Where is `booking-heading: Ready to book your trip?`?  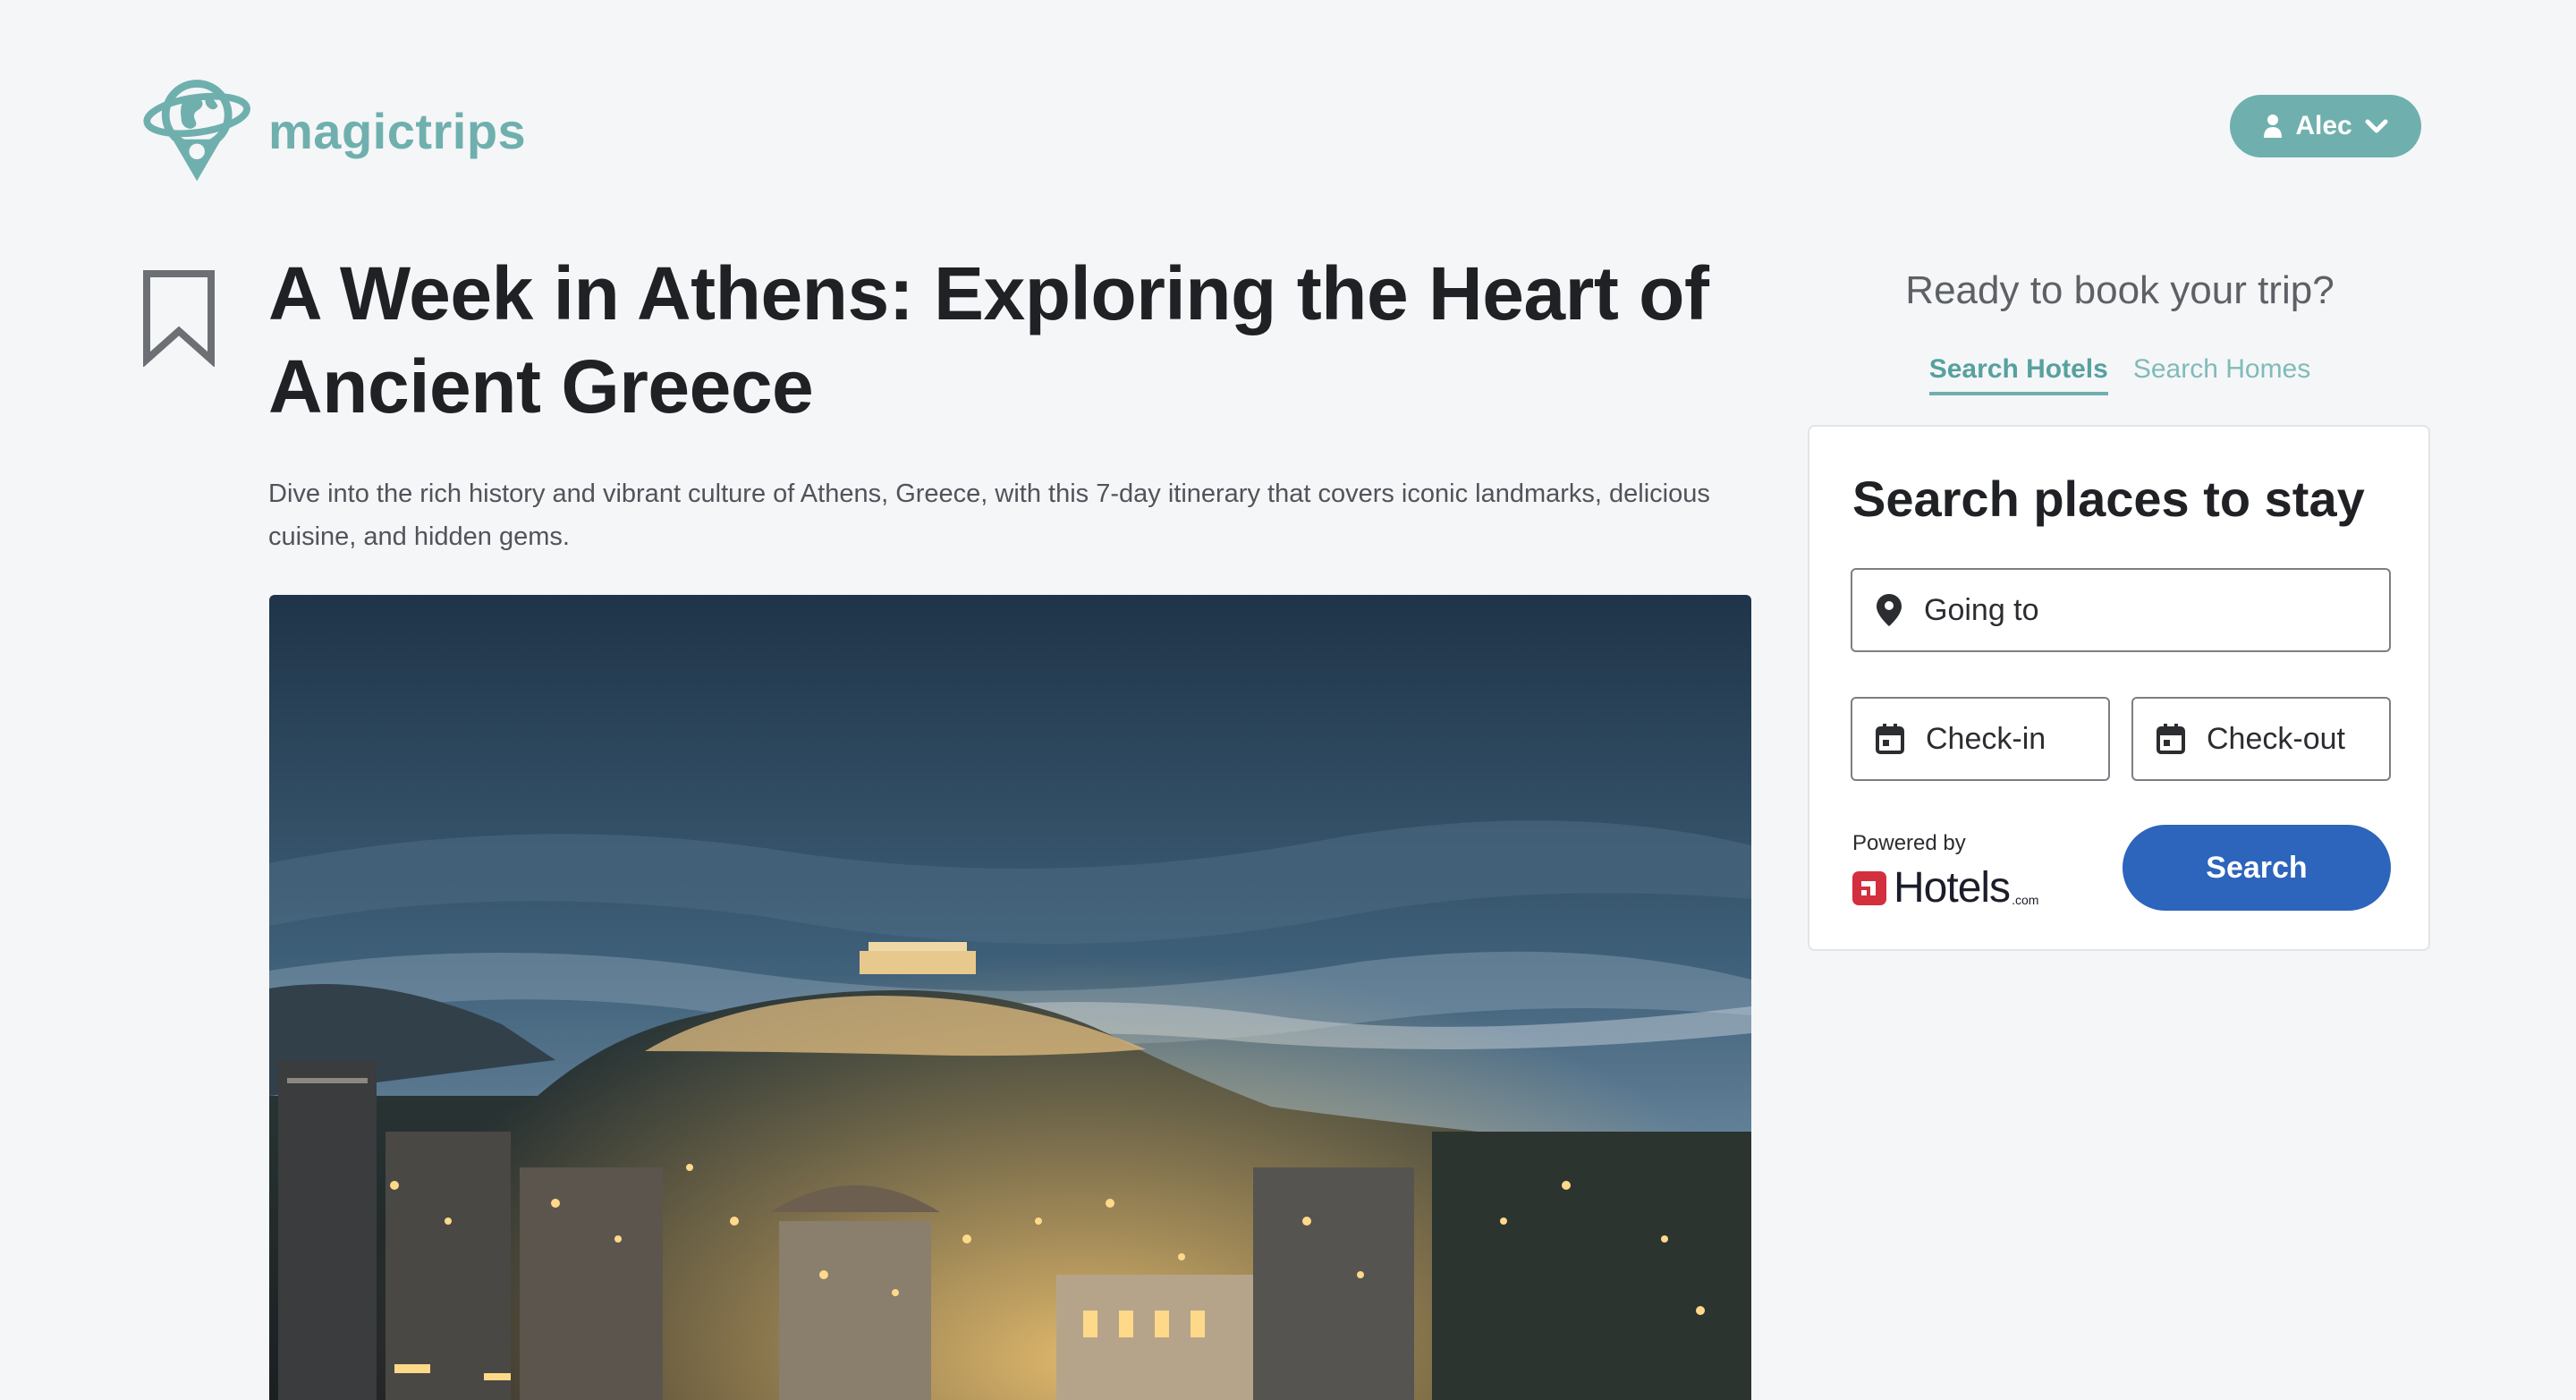
booking-heading: Ready to book your trip? is located at coordinates (2119, 290).